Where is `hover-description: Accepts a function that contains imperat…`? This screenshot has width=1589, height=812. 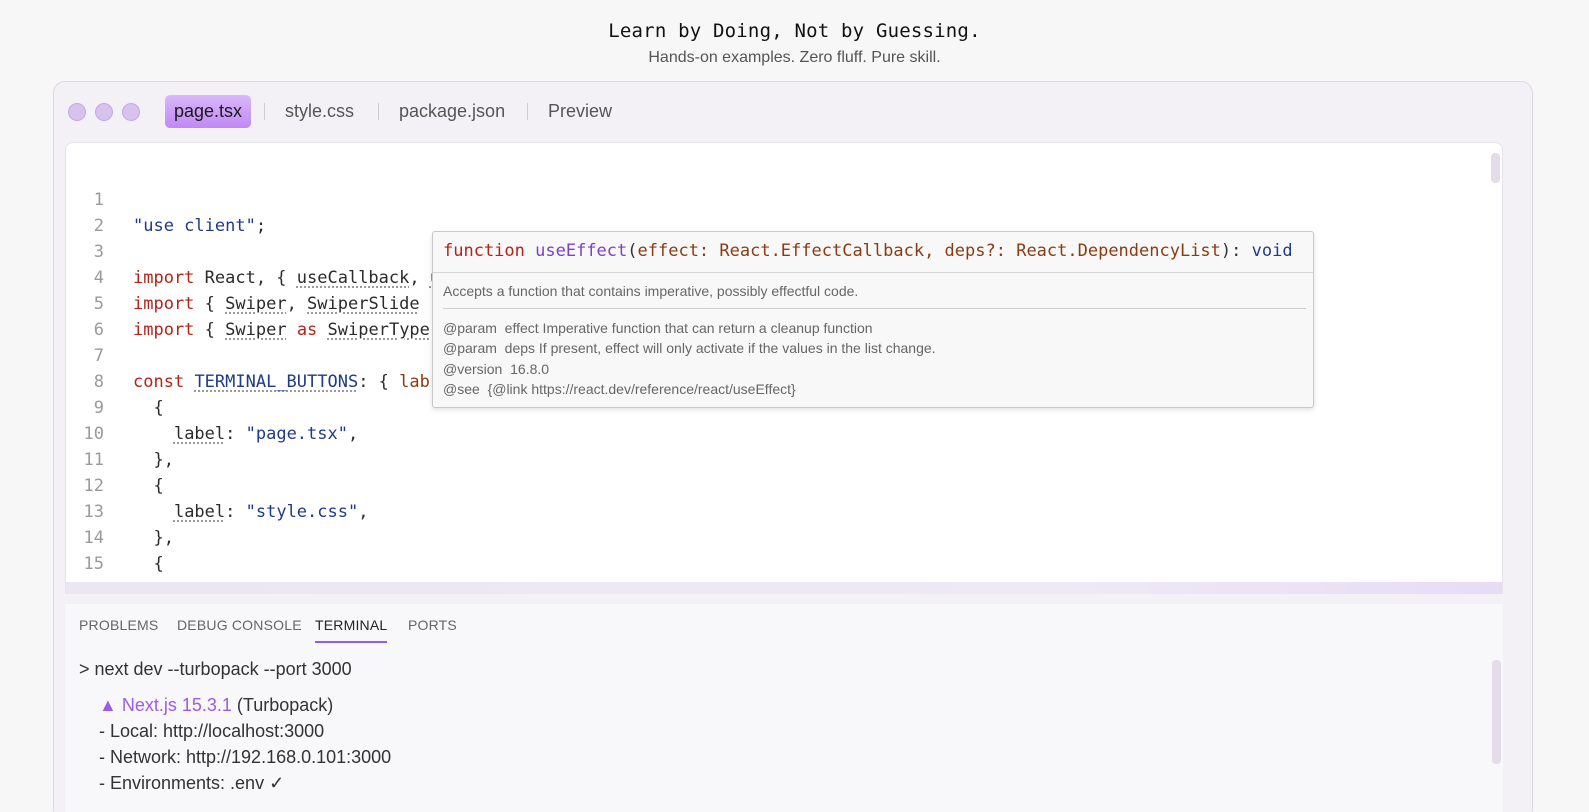
hover-description: Accepts a function that contains imperat… is located at coordinates (651, 291).